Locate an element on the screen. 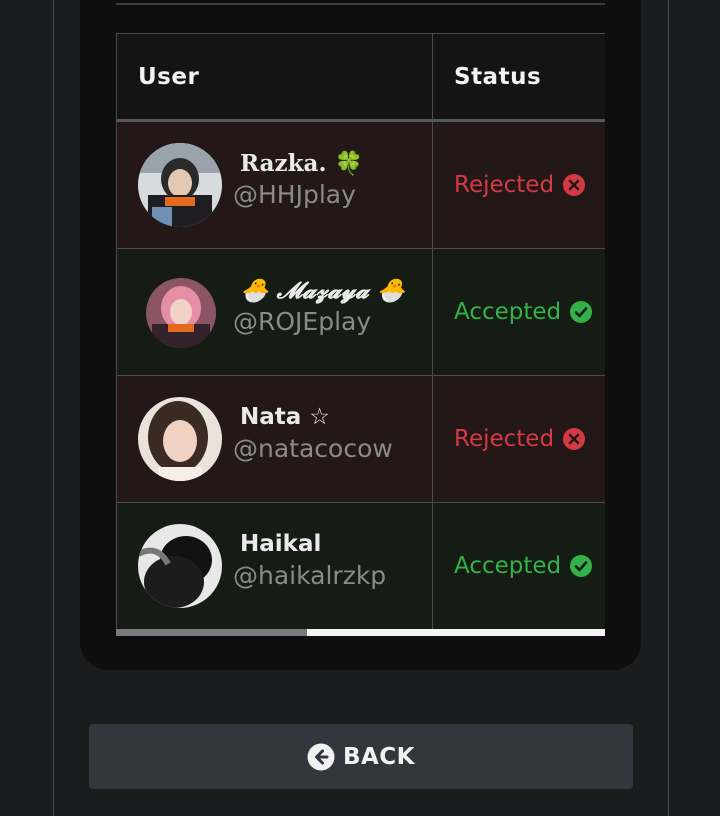 This screenshot has width=720, height=816. table-row: 🐣 𝓜𝓪𝔃𝓪𝔂𝓪 🐣 @ROJEplay Accepted is located at coordinates (360, 312).